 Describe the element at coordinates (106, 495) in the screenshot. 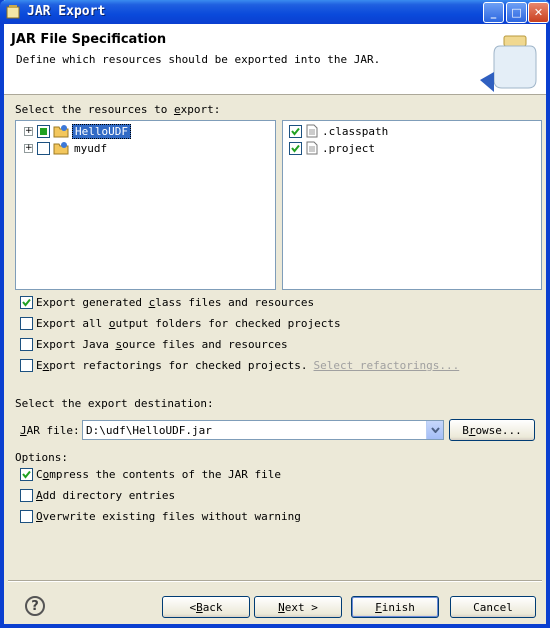

I see `checkbox-label: Add directory entries` at that location.